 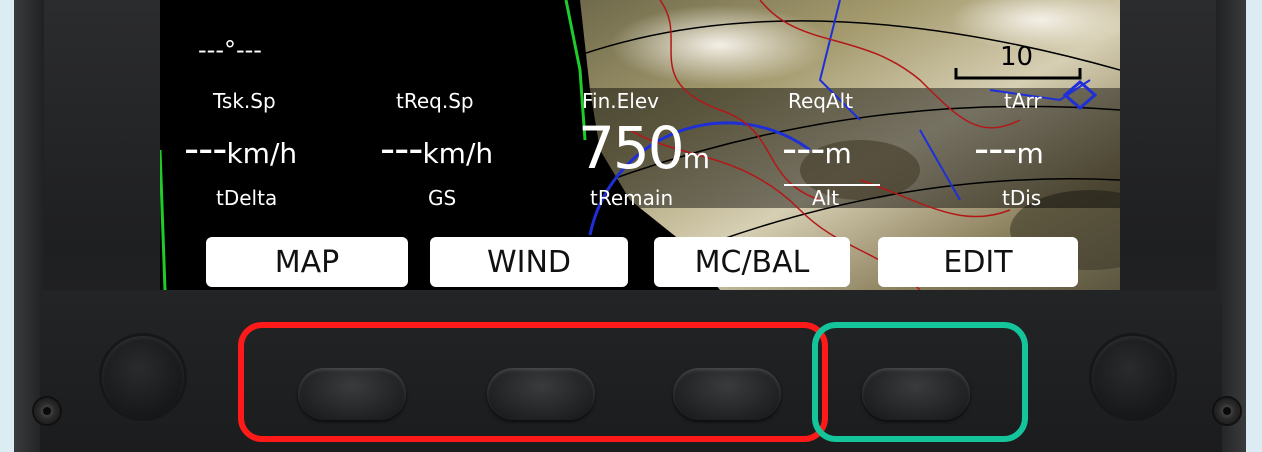 I want to click on value-treq-sp: ---km/h, so click(x=437, y=148).